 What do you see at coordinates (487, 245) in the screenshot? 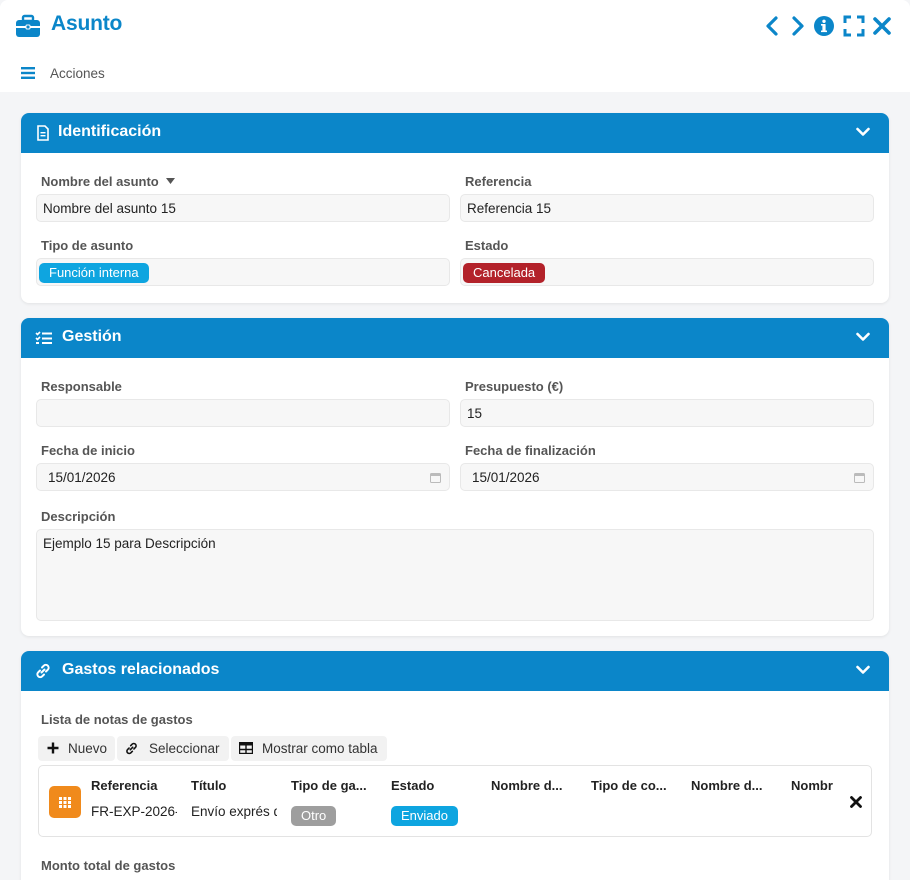
I see `estado-label: Estado` at bounding box center [487, 245].